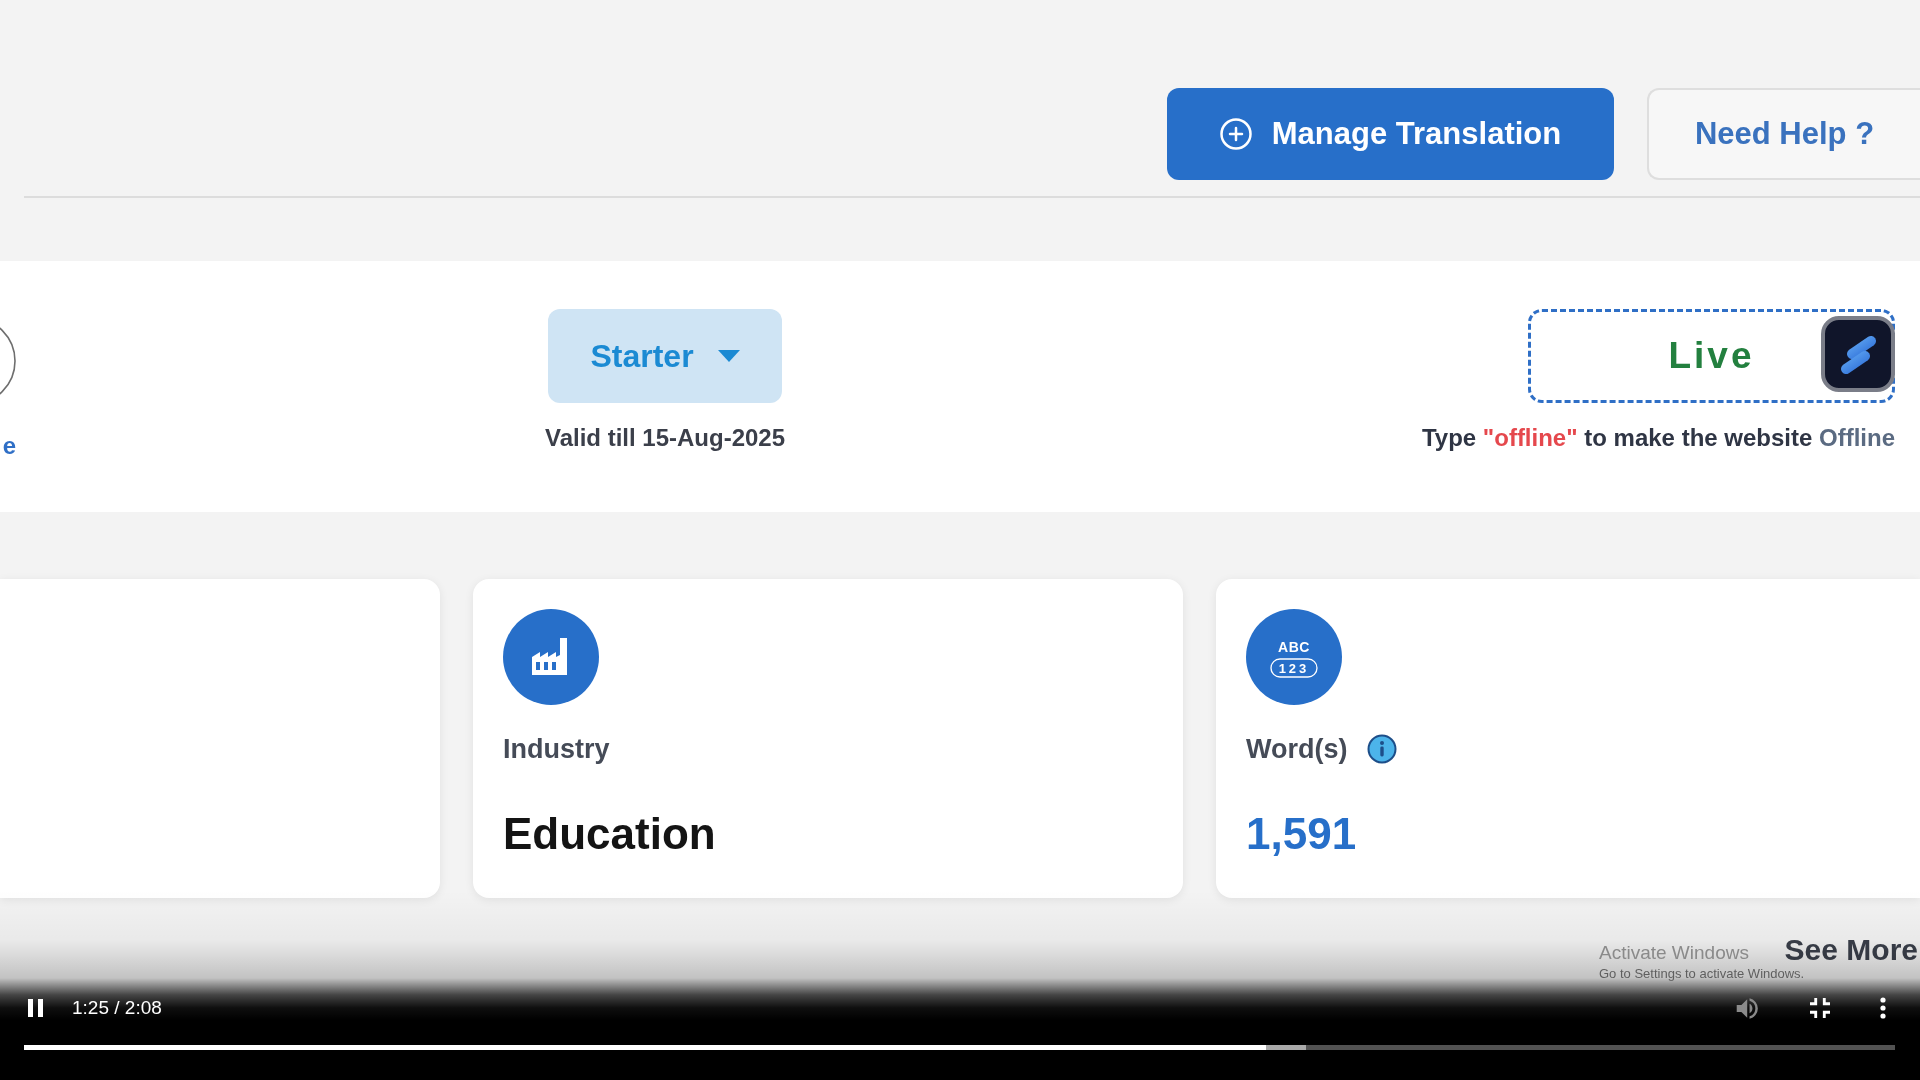 The image size is (1920, 1080). I want to click on link: e, so click(8, 445).